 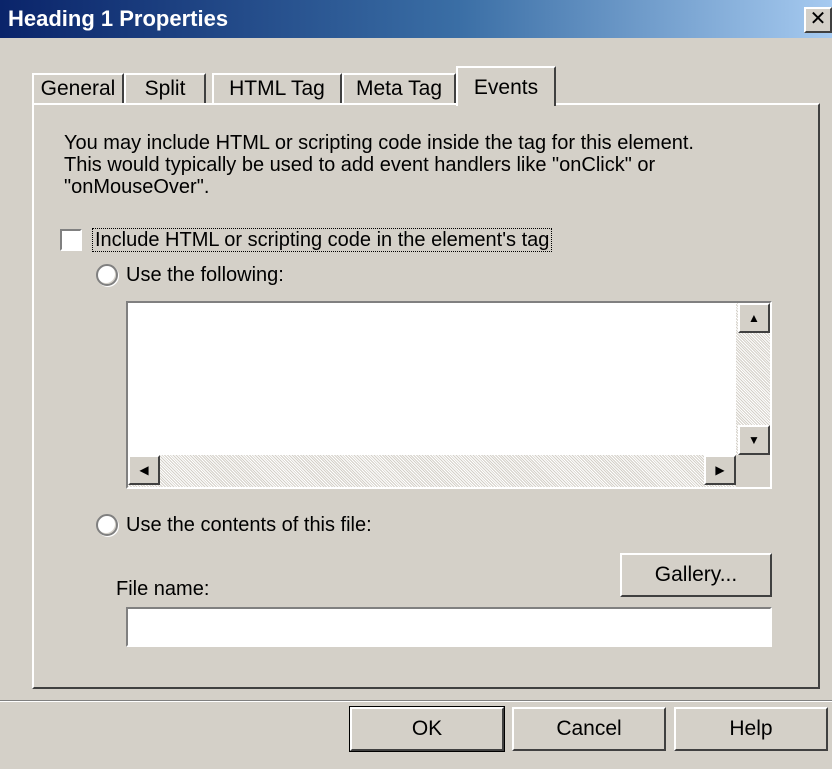 I want to click on scroll-right-button: ▶, so click(x=720, y=470).